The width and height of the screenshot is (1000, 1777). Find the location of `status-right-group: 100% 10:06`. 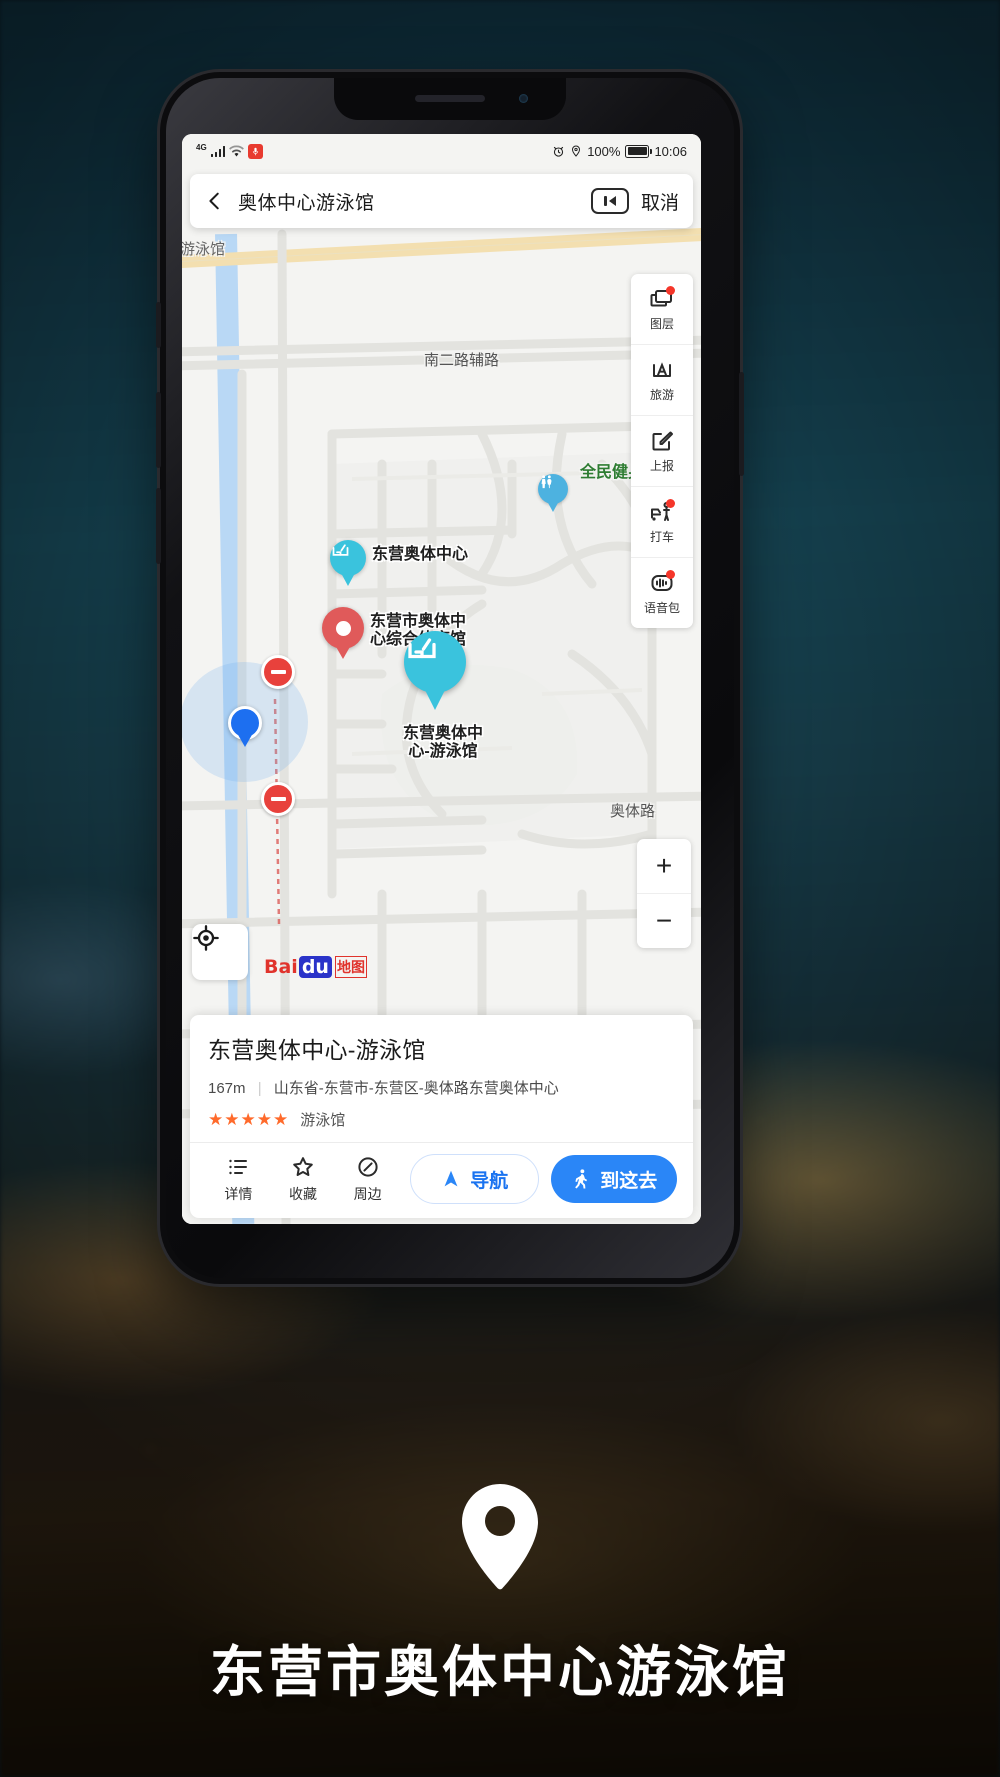

status-right-group: 100% 10:06 is located at coordinates (619, 151).